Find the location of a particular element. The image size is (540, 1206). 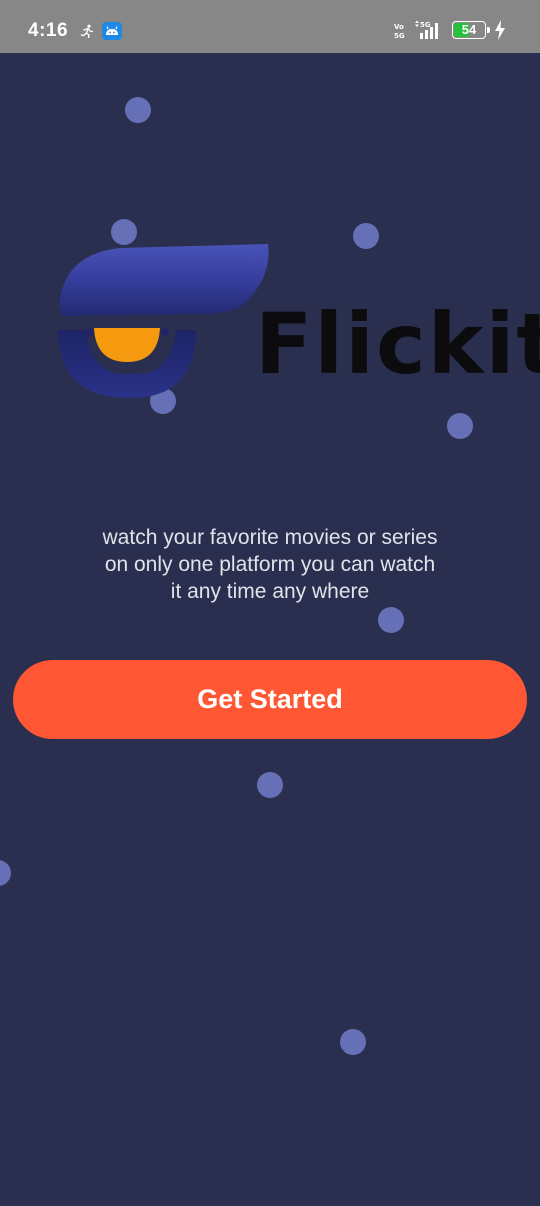

volte-icon: Vo 5G is located at coordinates (399, 31).